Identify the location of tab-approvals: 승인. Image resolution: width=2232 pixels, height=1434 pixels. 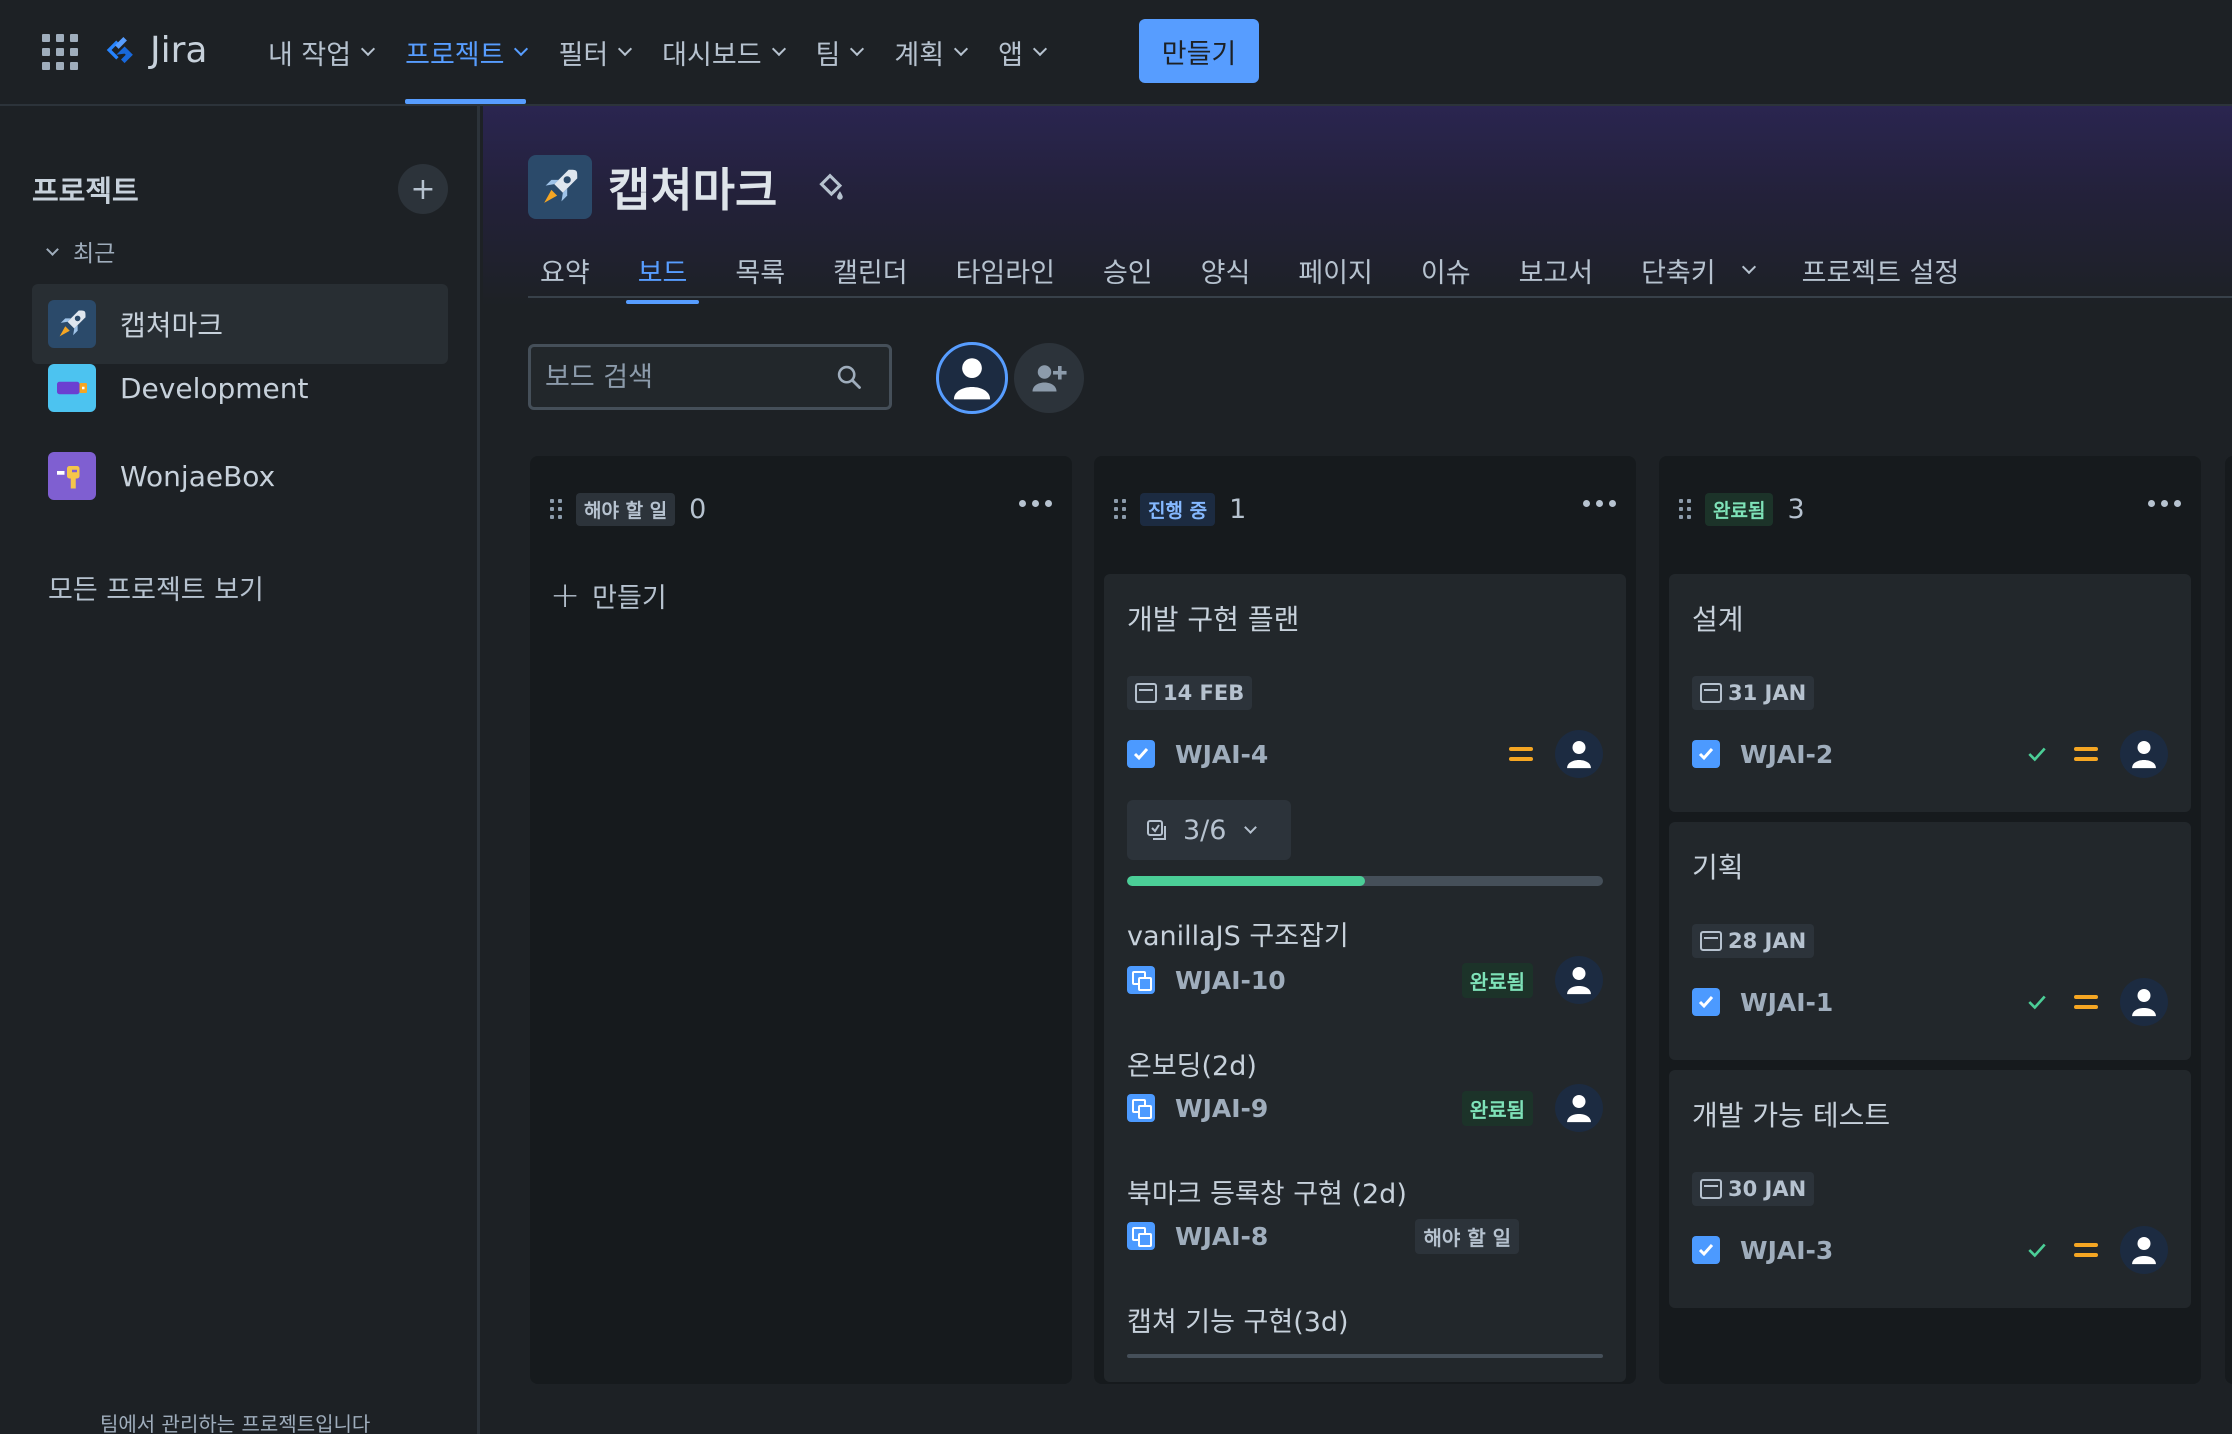
(1128, 270).